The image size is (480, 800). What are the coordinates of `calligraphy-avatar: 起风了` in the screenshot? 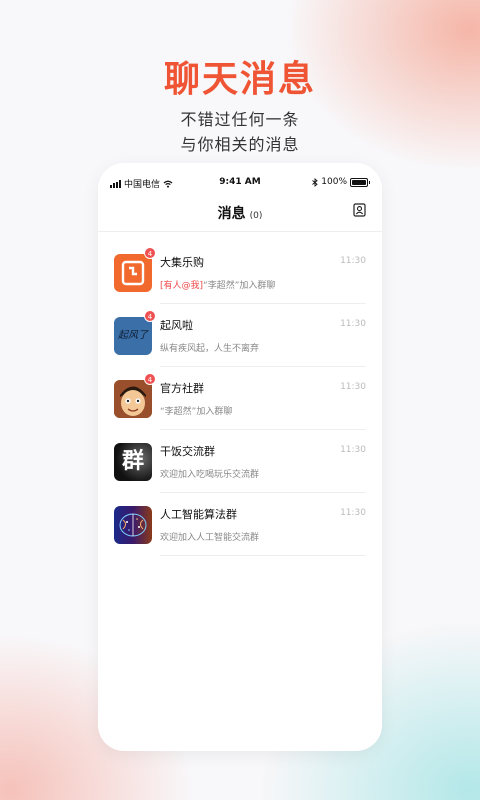 It's located at (133, 336).